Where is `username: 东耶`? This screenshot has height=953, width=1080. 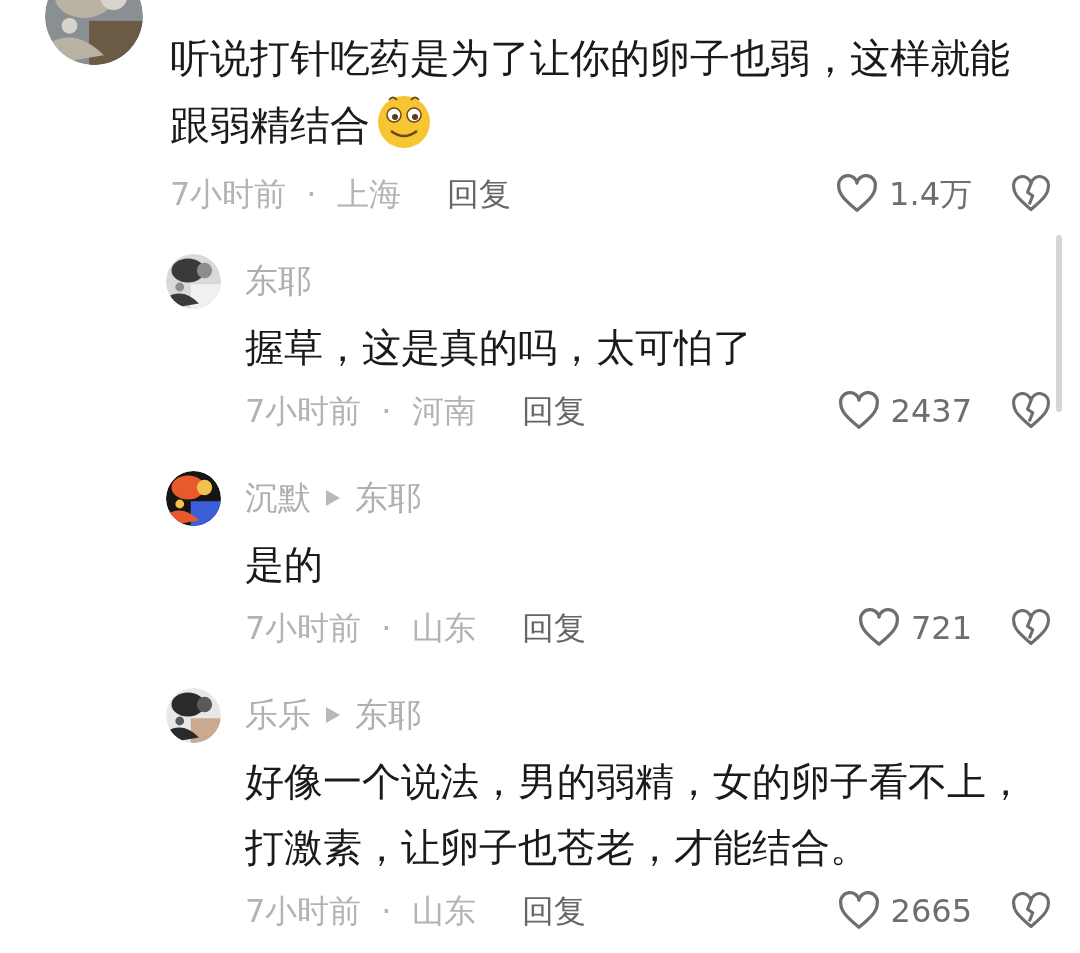 username: 东耶 is located at coordinates (278, 281).